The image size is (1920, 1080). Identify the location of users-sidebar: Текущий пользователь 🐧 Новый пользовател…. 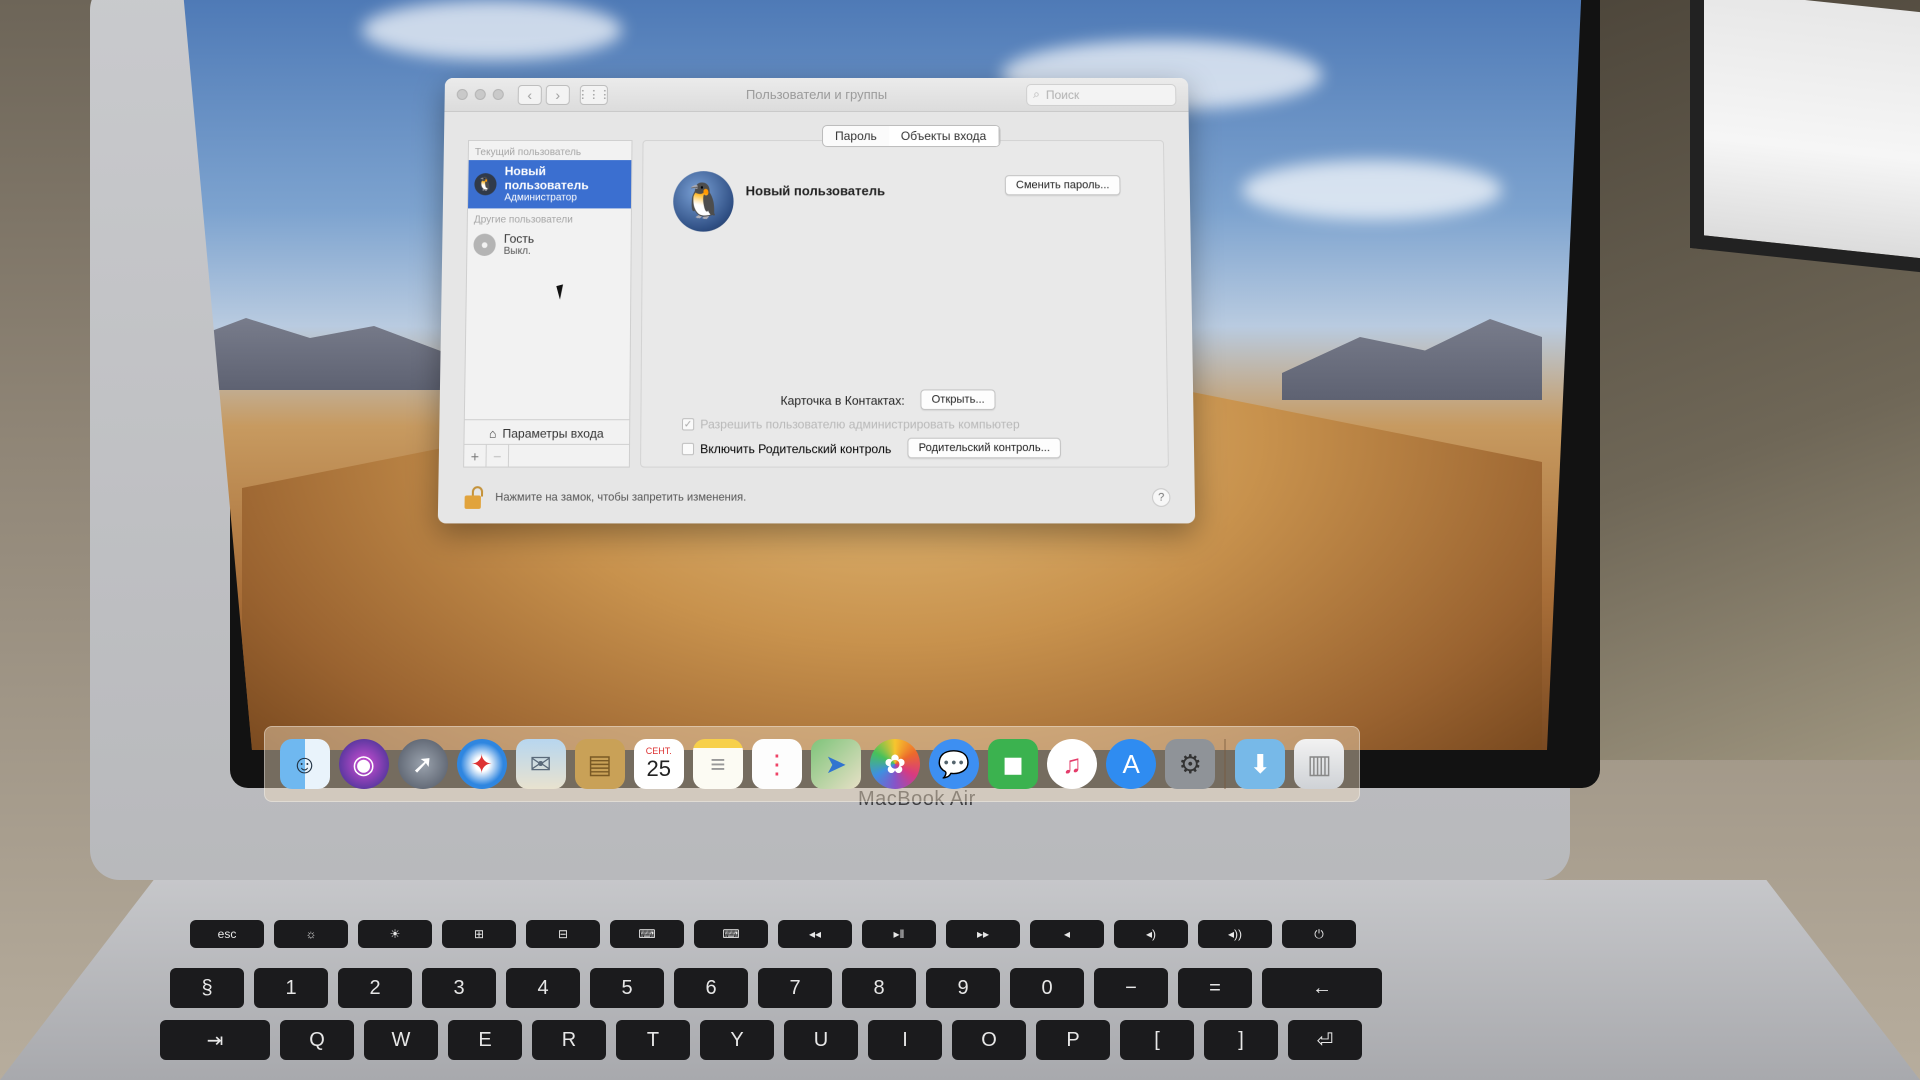
(547, 304).